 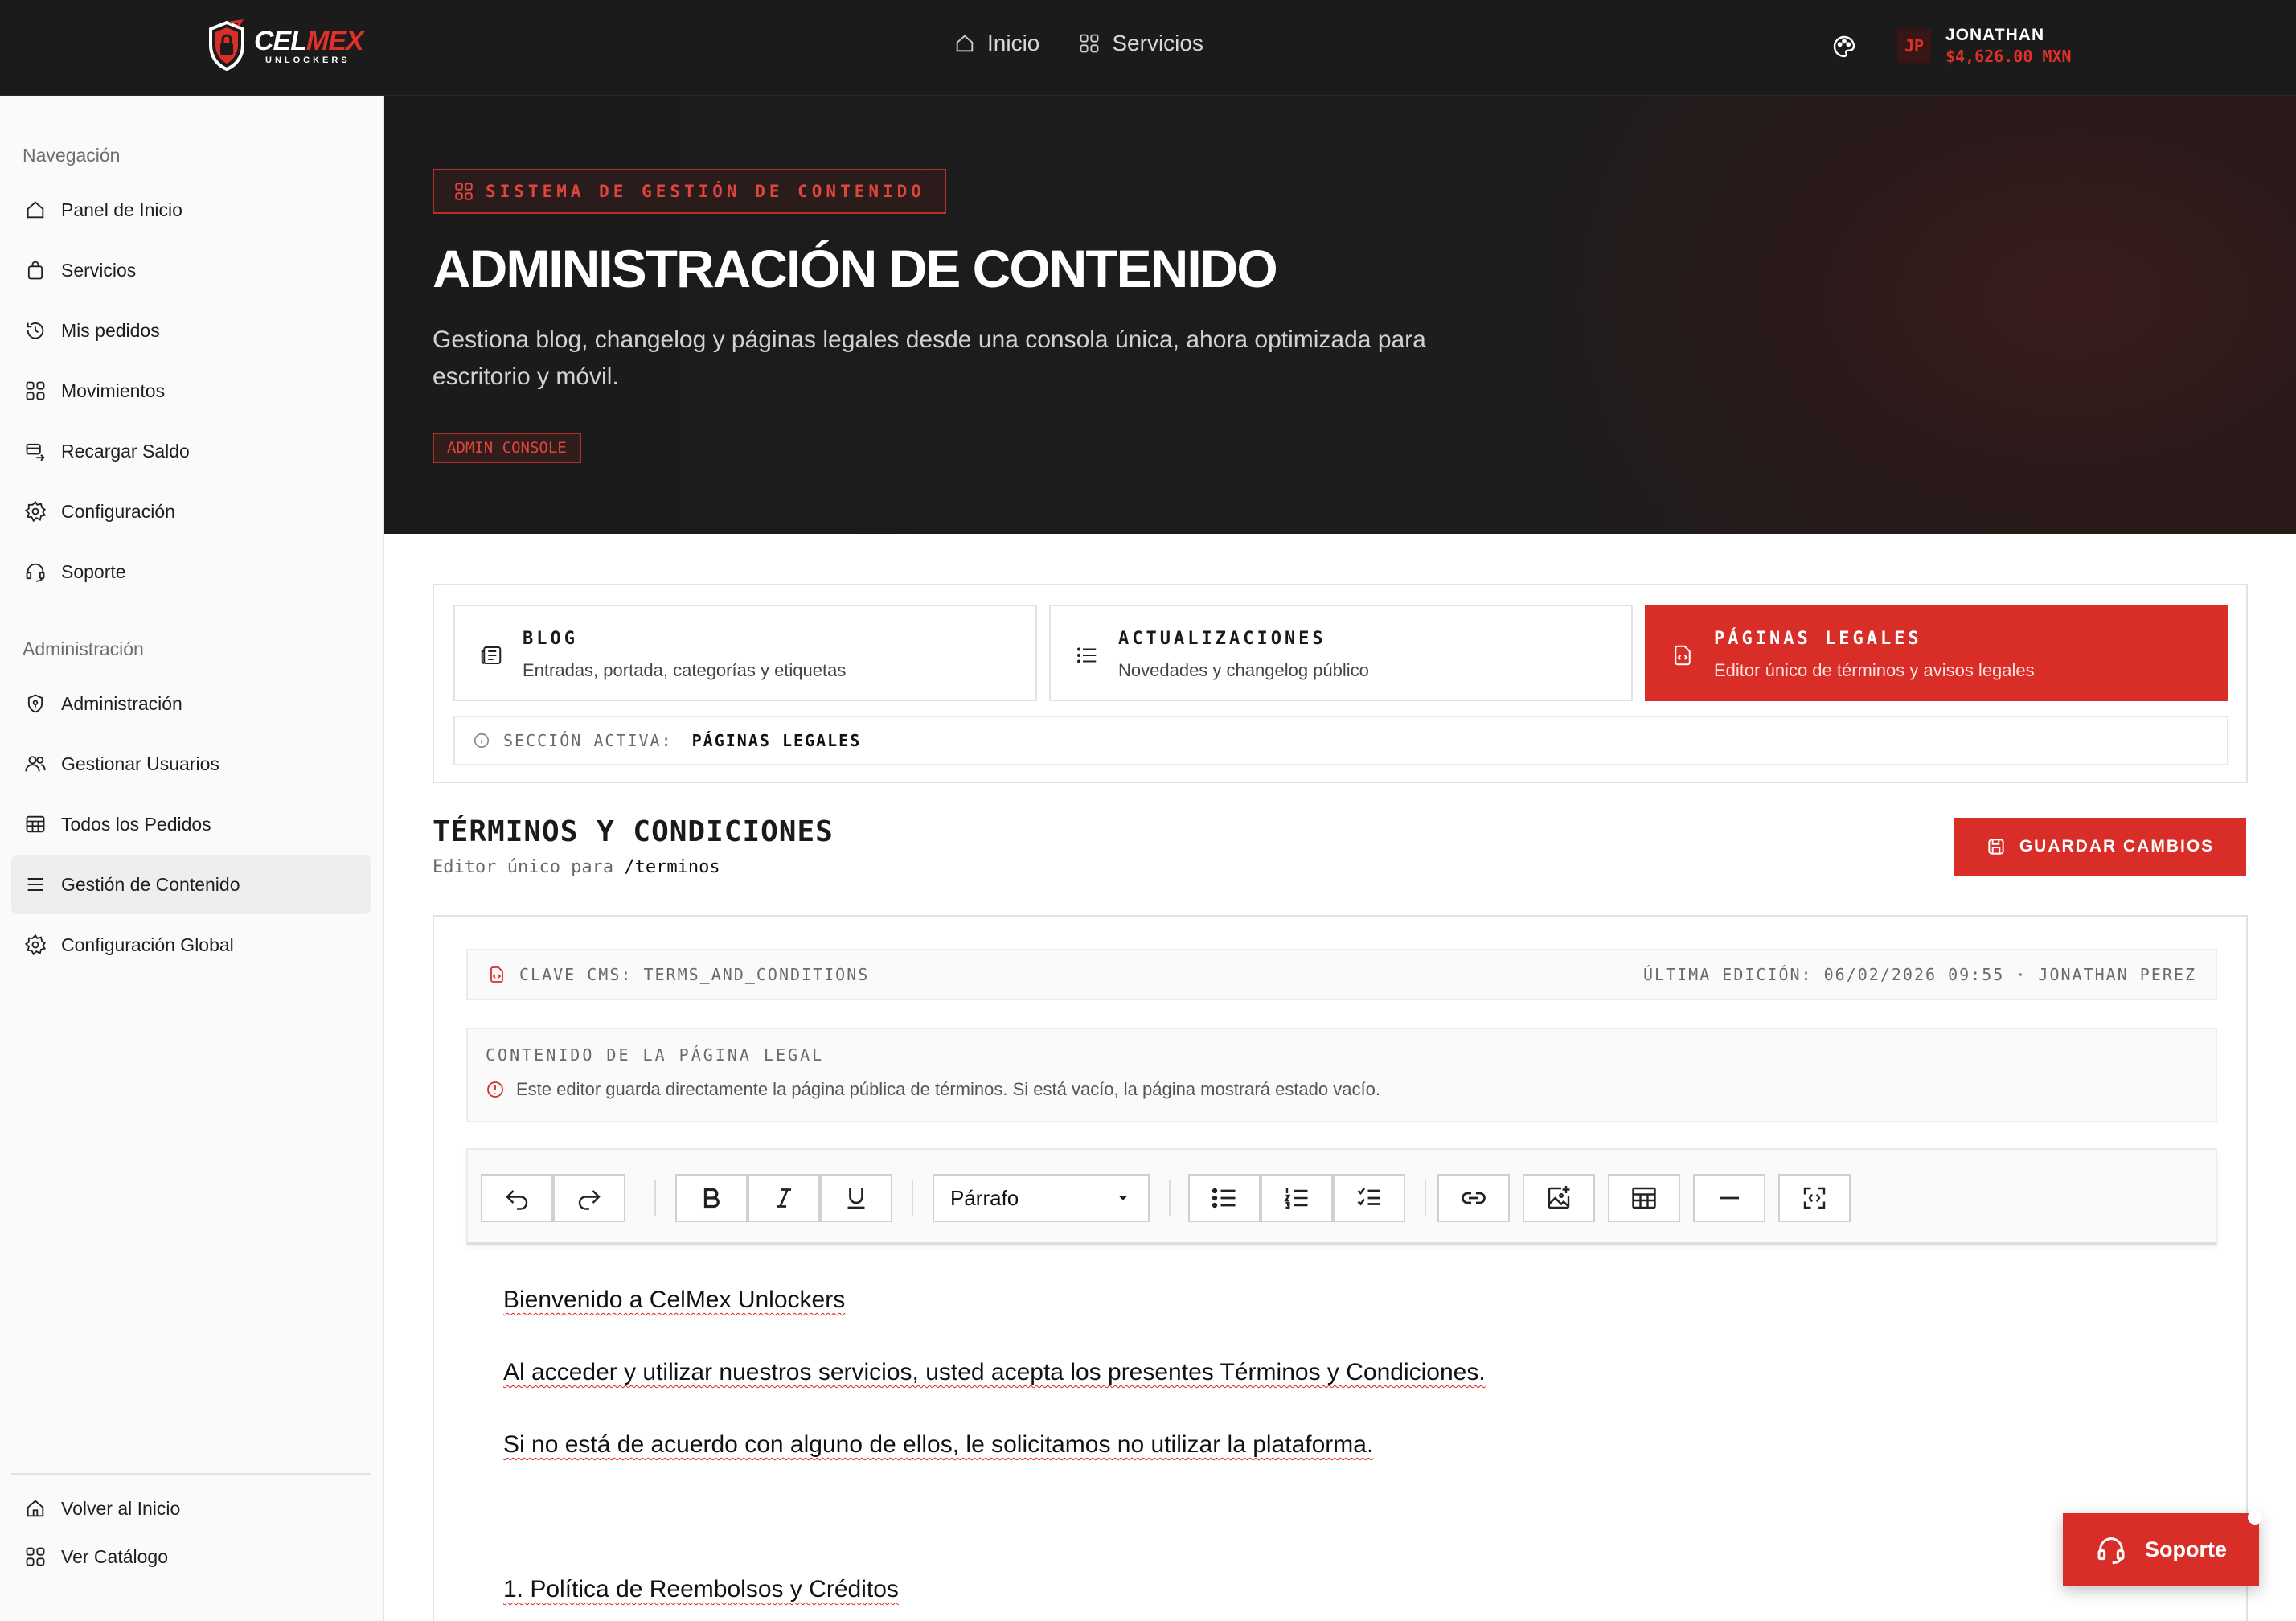 I want to click on users-icon, so click(x=35, y=764).